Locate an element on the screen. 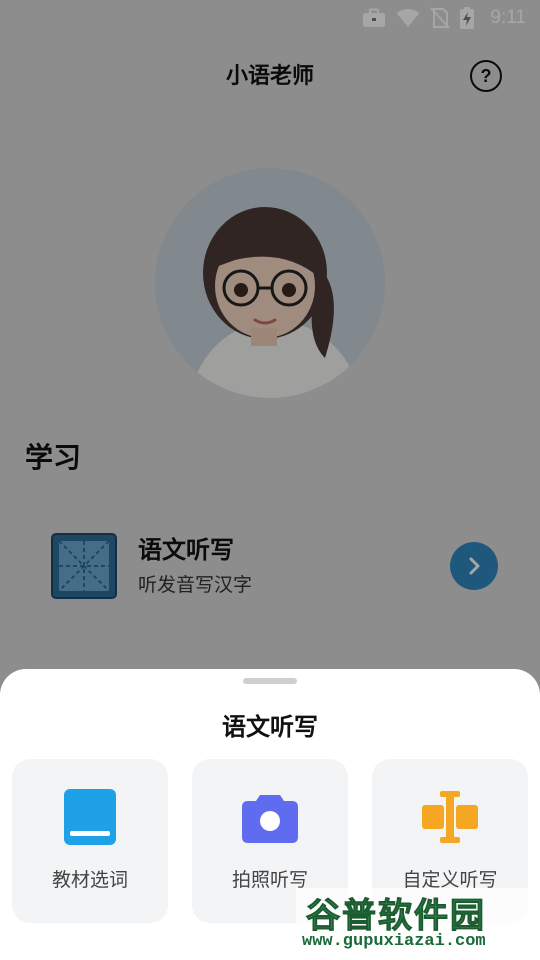  option-textbook-words: 教材选词 is located at coordinates (90, 841).